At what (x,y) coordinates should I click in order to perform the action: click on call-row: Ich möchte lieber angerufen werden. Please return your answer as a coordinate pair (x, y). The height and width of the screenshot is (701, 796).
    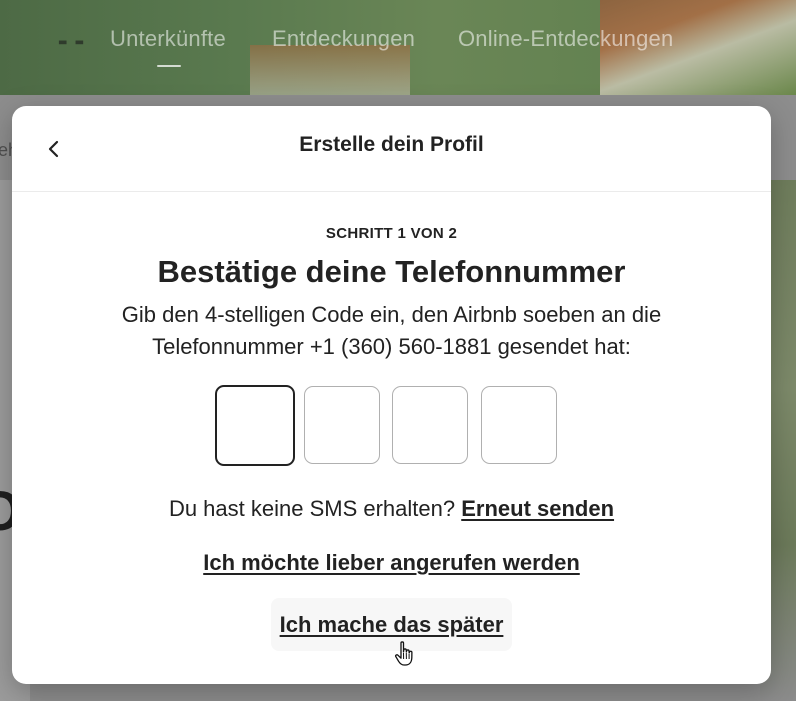
    Looking at the image, I should click on (391, 563).